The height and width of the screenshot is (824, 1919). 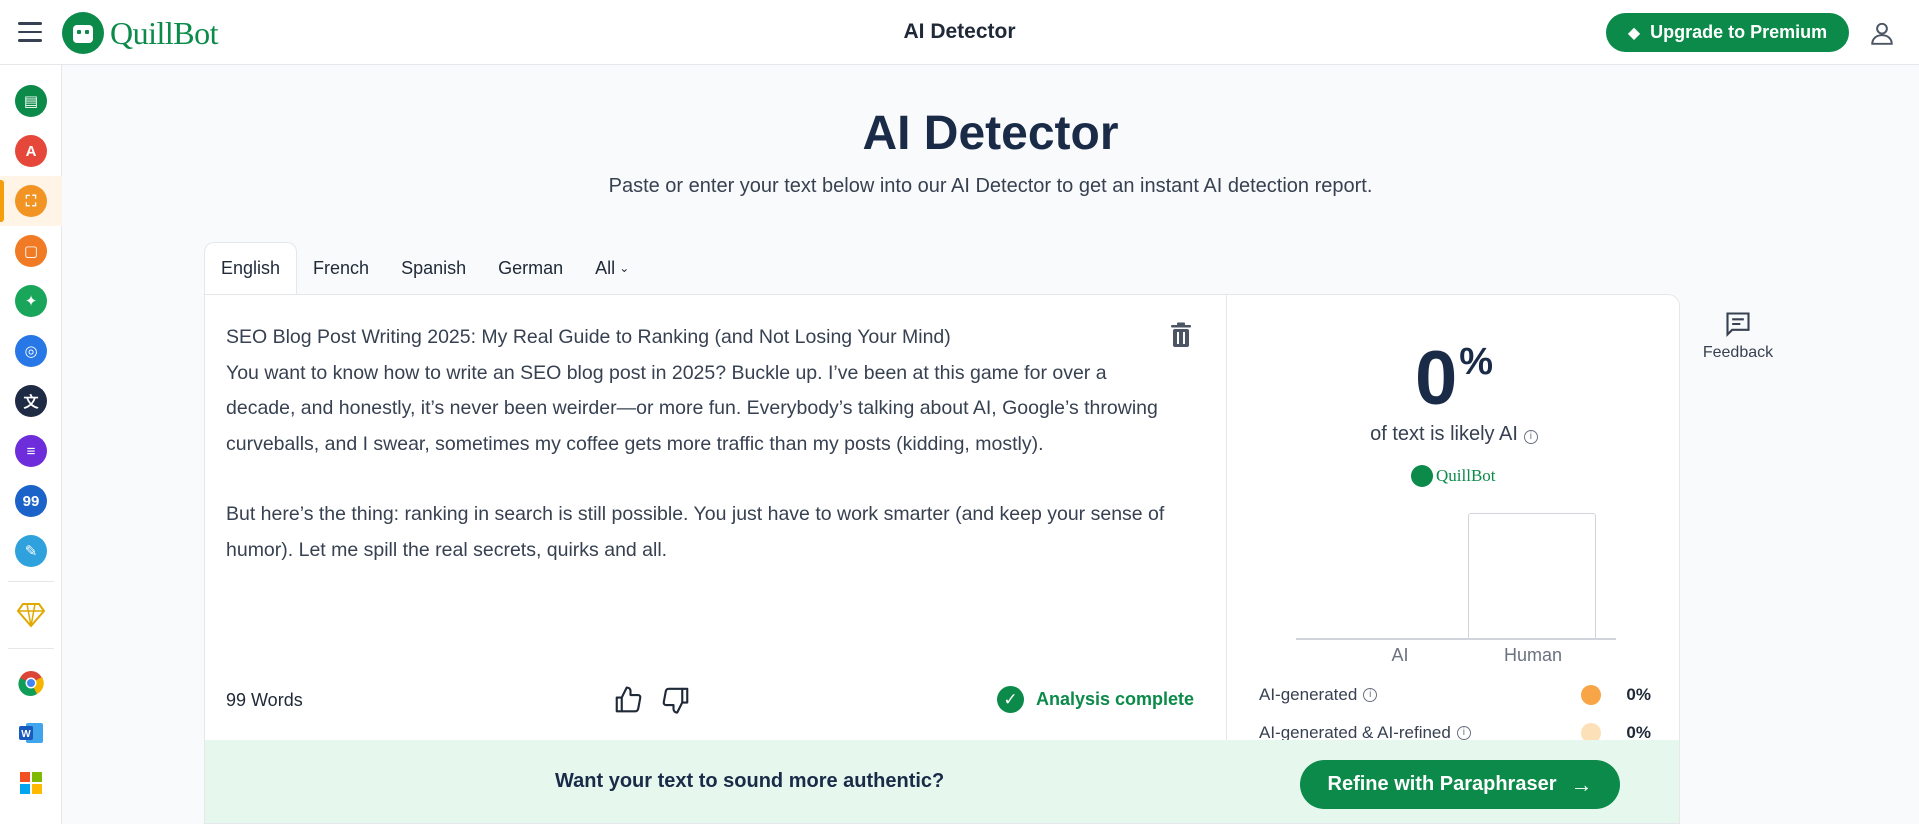 I want to click on menu-icon, so click(x=30, y=32).